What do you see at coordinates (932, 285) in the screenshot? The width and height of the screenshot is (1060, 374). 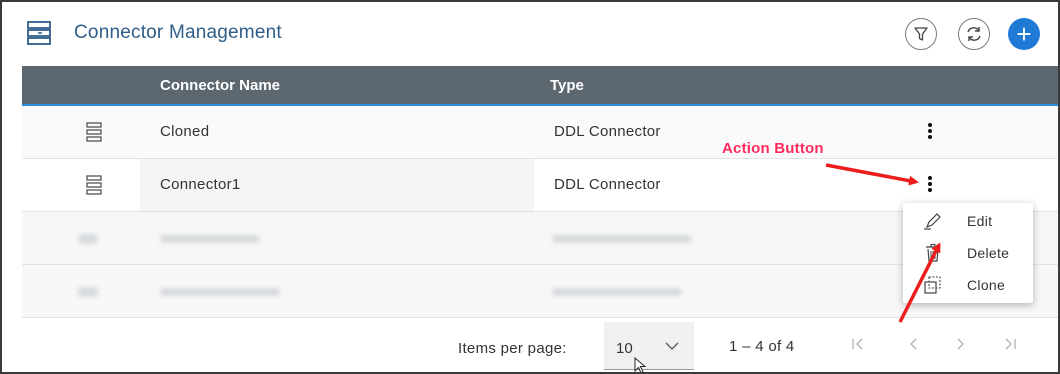 I see `clone-icon` at bounding box center [932, 285].